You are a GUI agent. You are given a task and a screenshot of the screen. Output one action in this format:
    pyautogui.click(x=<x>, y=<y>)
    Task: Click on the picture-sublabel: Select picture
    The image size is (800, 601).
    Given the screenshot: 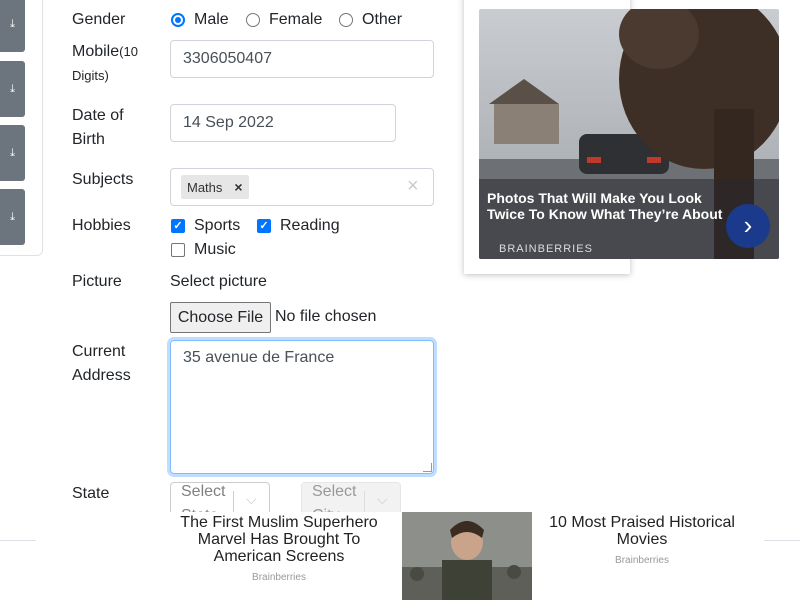 What is the action you would take?
    pyautogui.click(x=218, y=281)
    